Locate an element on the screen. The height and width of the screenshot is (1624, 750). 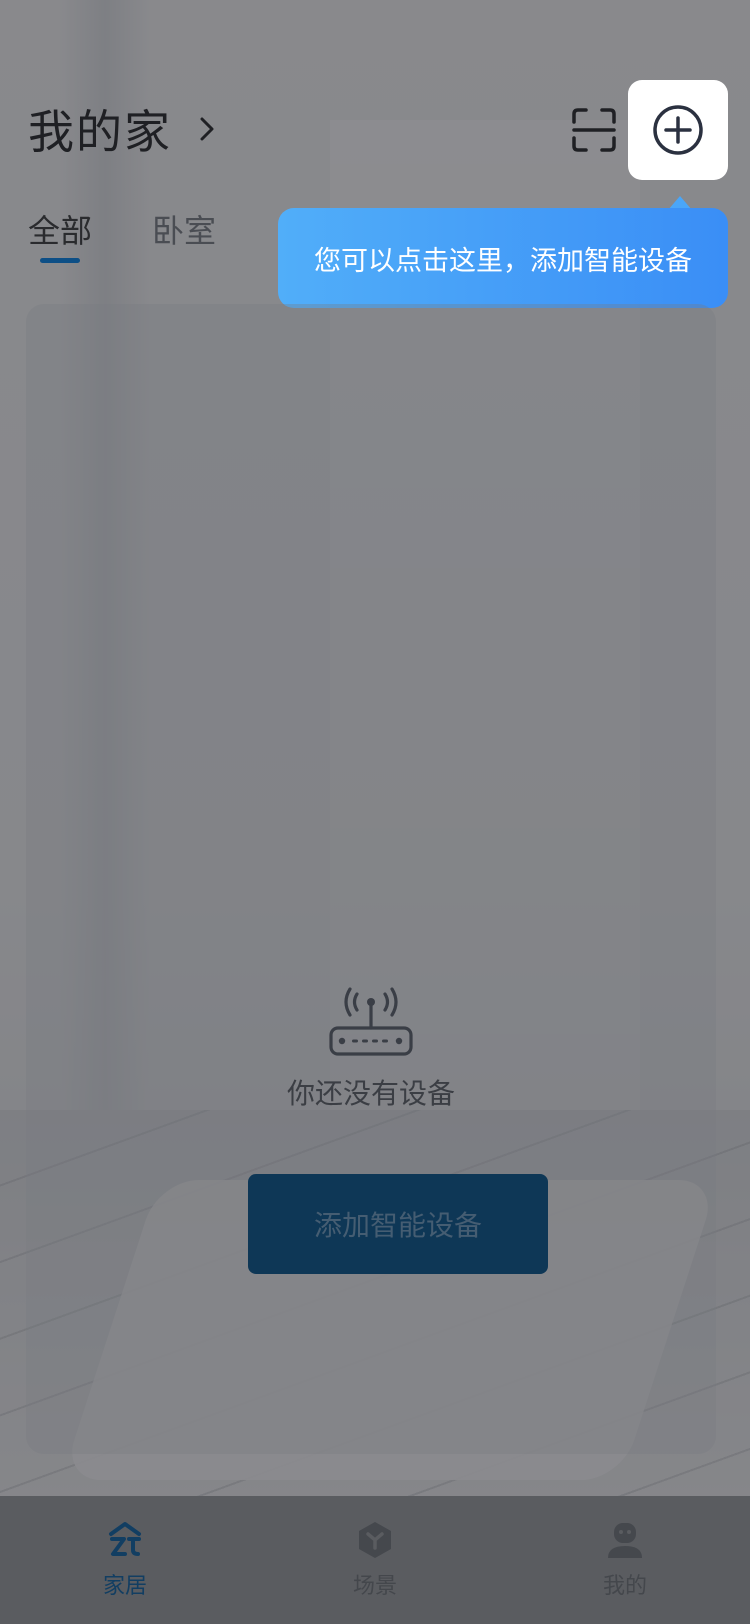
scan-icon is located at coordinates (594, 130).